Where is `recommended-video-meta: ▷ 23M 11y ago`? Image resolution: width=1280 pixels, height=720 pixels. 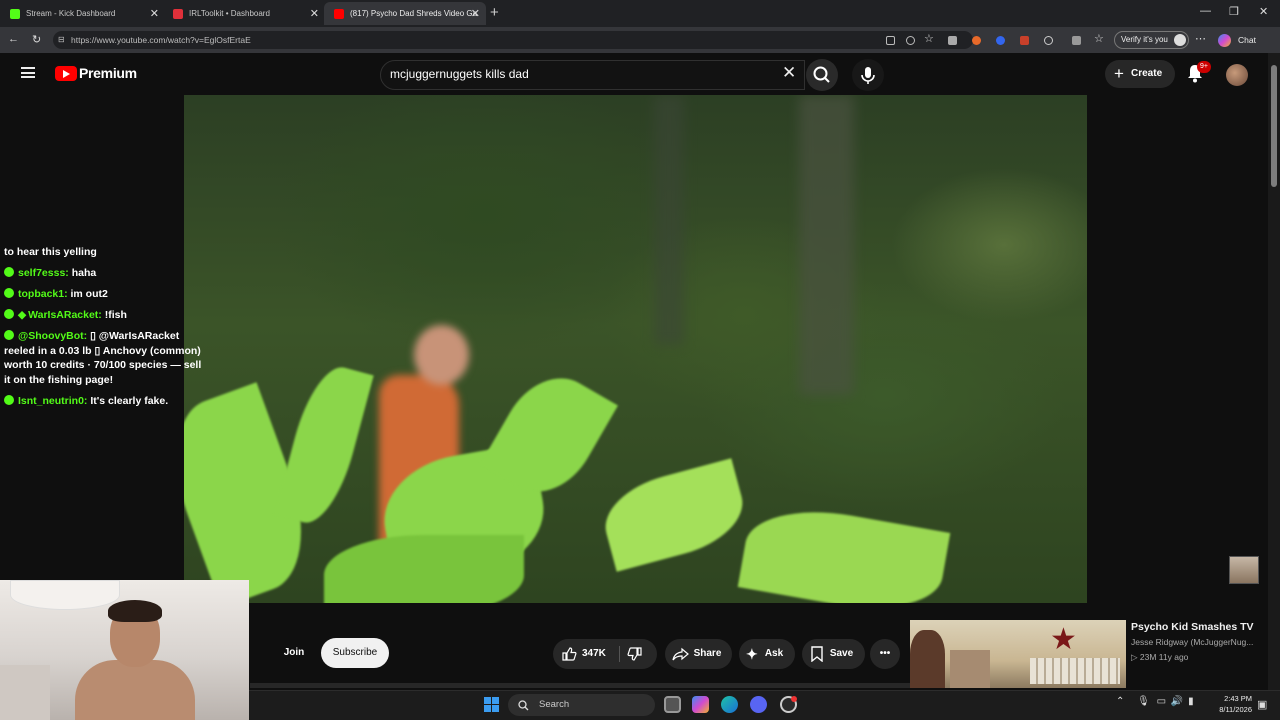 recommended-video-meta: ▷ 23M 11y ago is located at coordinates (1160, 657).